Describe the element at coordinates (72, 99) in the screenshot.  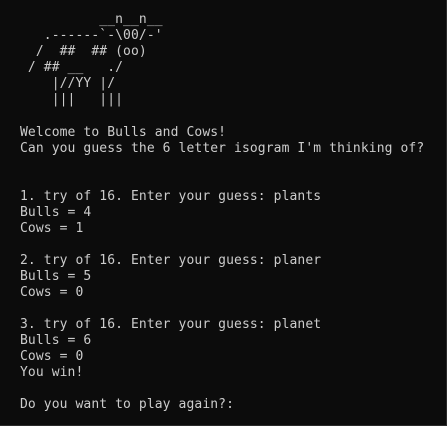
I see `ascii-cow-line: ||| |||` at that location.